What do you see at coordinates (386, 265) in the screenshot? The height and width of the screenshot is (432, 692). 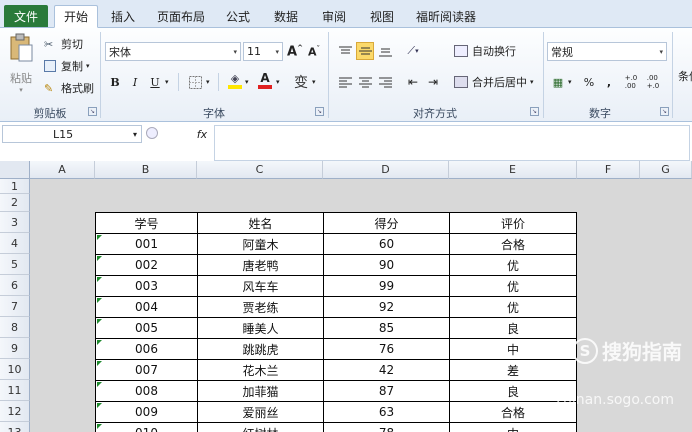 I see `table-cell: 90` at bounding box center [386, 265].